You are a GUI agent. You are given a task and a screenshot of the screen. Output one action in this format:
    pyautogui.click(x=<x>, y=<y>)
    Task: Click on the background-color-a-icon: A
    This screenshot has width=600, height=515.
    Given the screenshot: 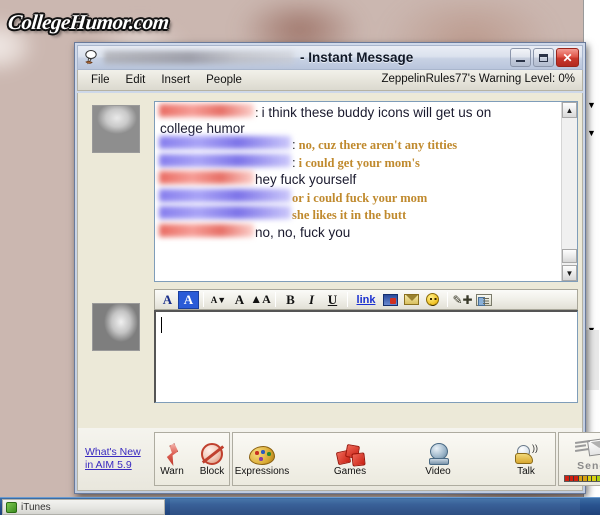 What is the action you would take?
    pyautogui.click(x=188, y=299)
    